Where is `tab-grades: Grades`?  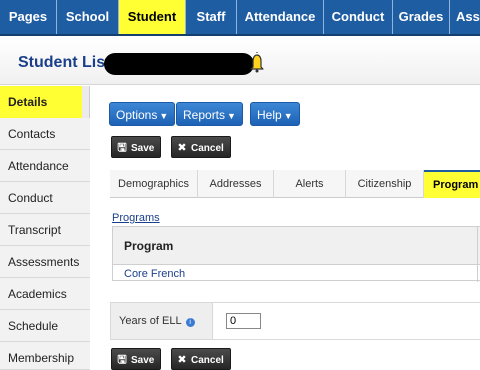 tab-grades: Grades is located at coordinates (421, 17).